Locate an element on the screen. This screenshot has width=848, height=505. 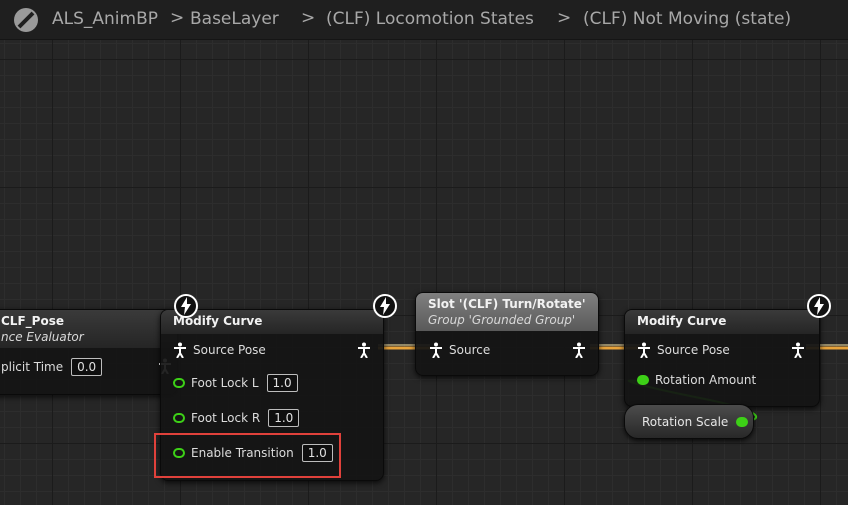
node-subtitle: nce Evaluator is located at coordinates (42, 337).